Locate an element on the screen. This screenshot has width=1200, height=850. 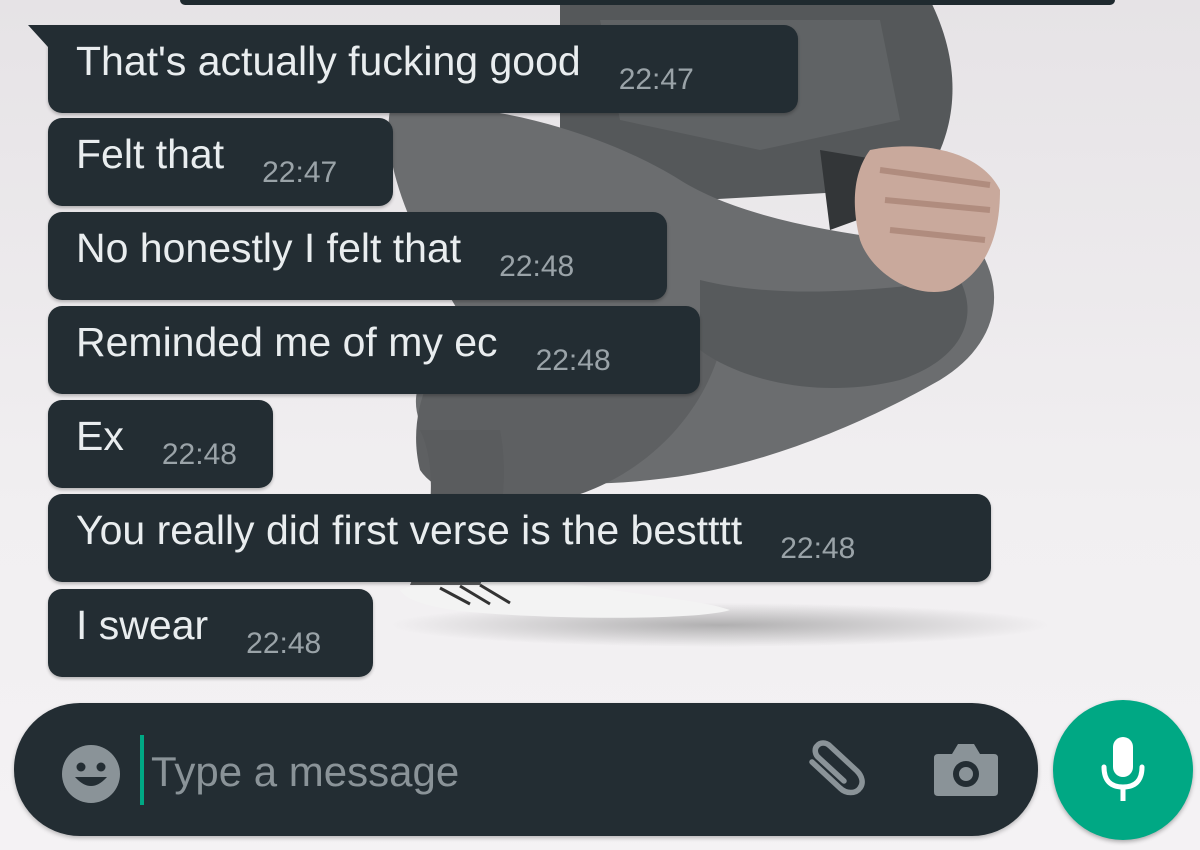
message-text: Felt that is located at coordinates (150, 153).